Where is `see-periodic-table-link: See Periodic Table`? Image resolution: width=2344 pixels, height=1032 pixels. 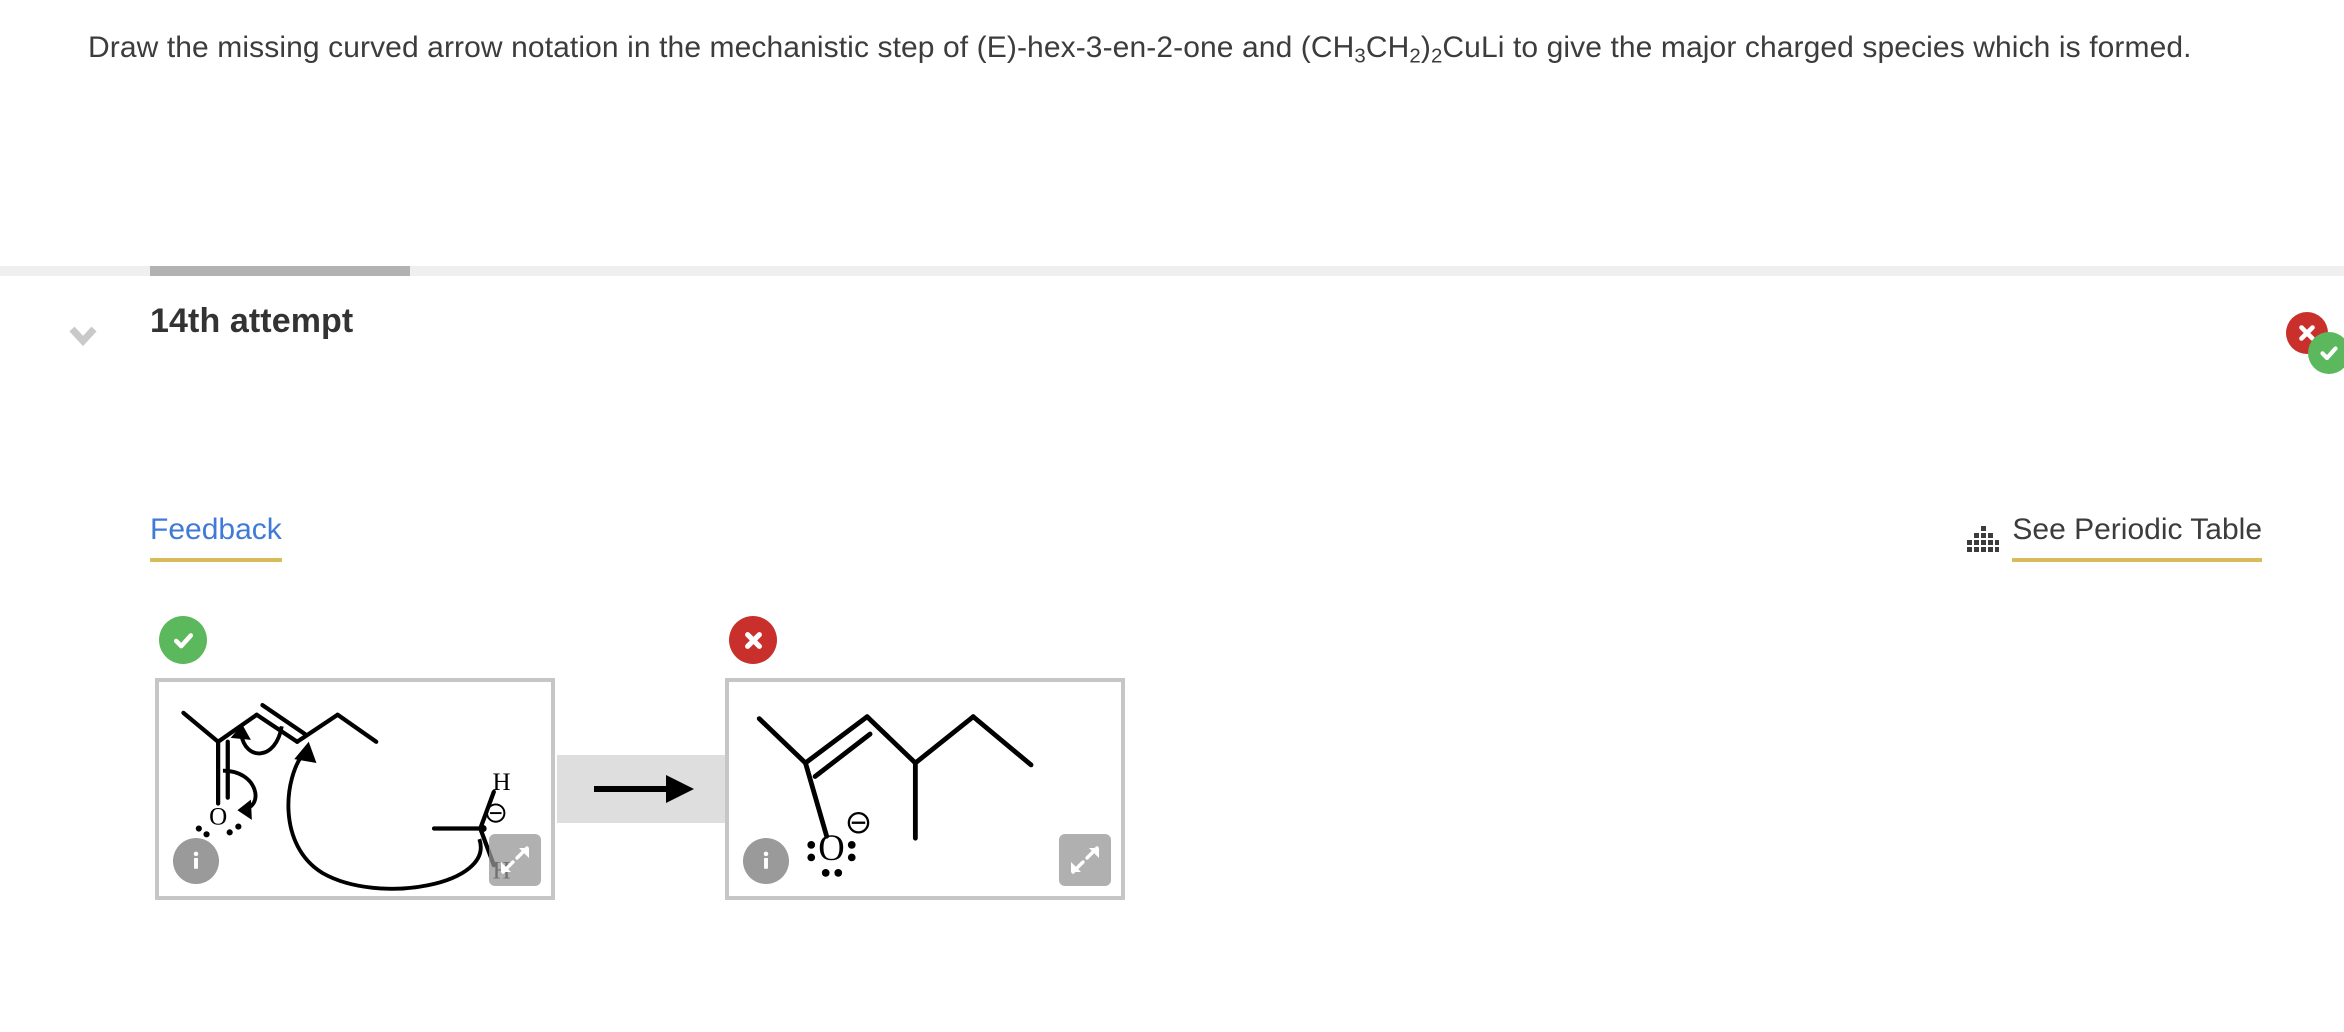 see-periodic-table-link: See Periodic Table is located at coordinates (2114, 536).